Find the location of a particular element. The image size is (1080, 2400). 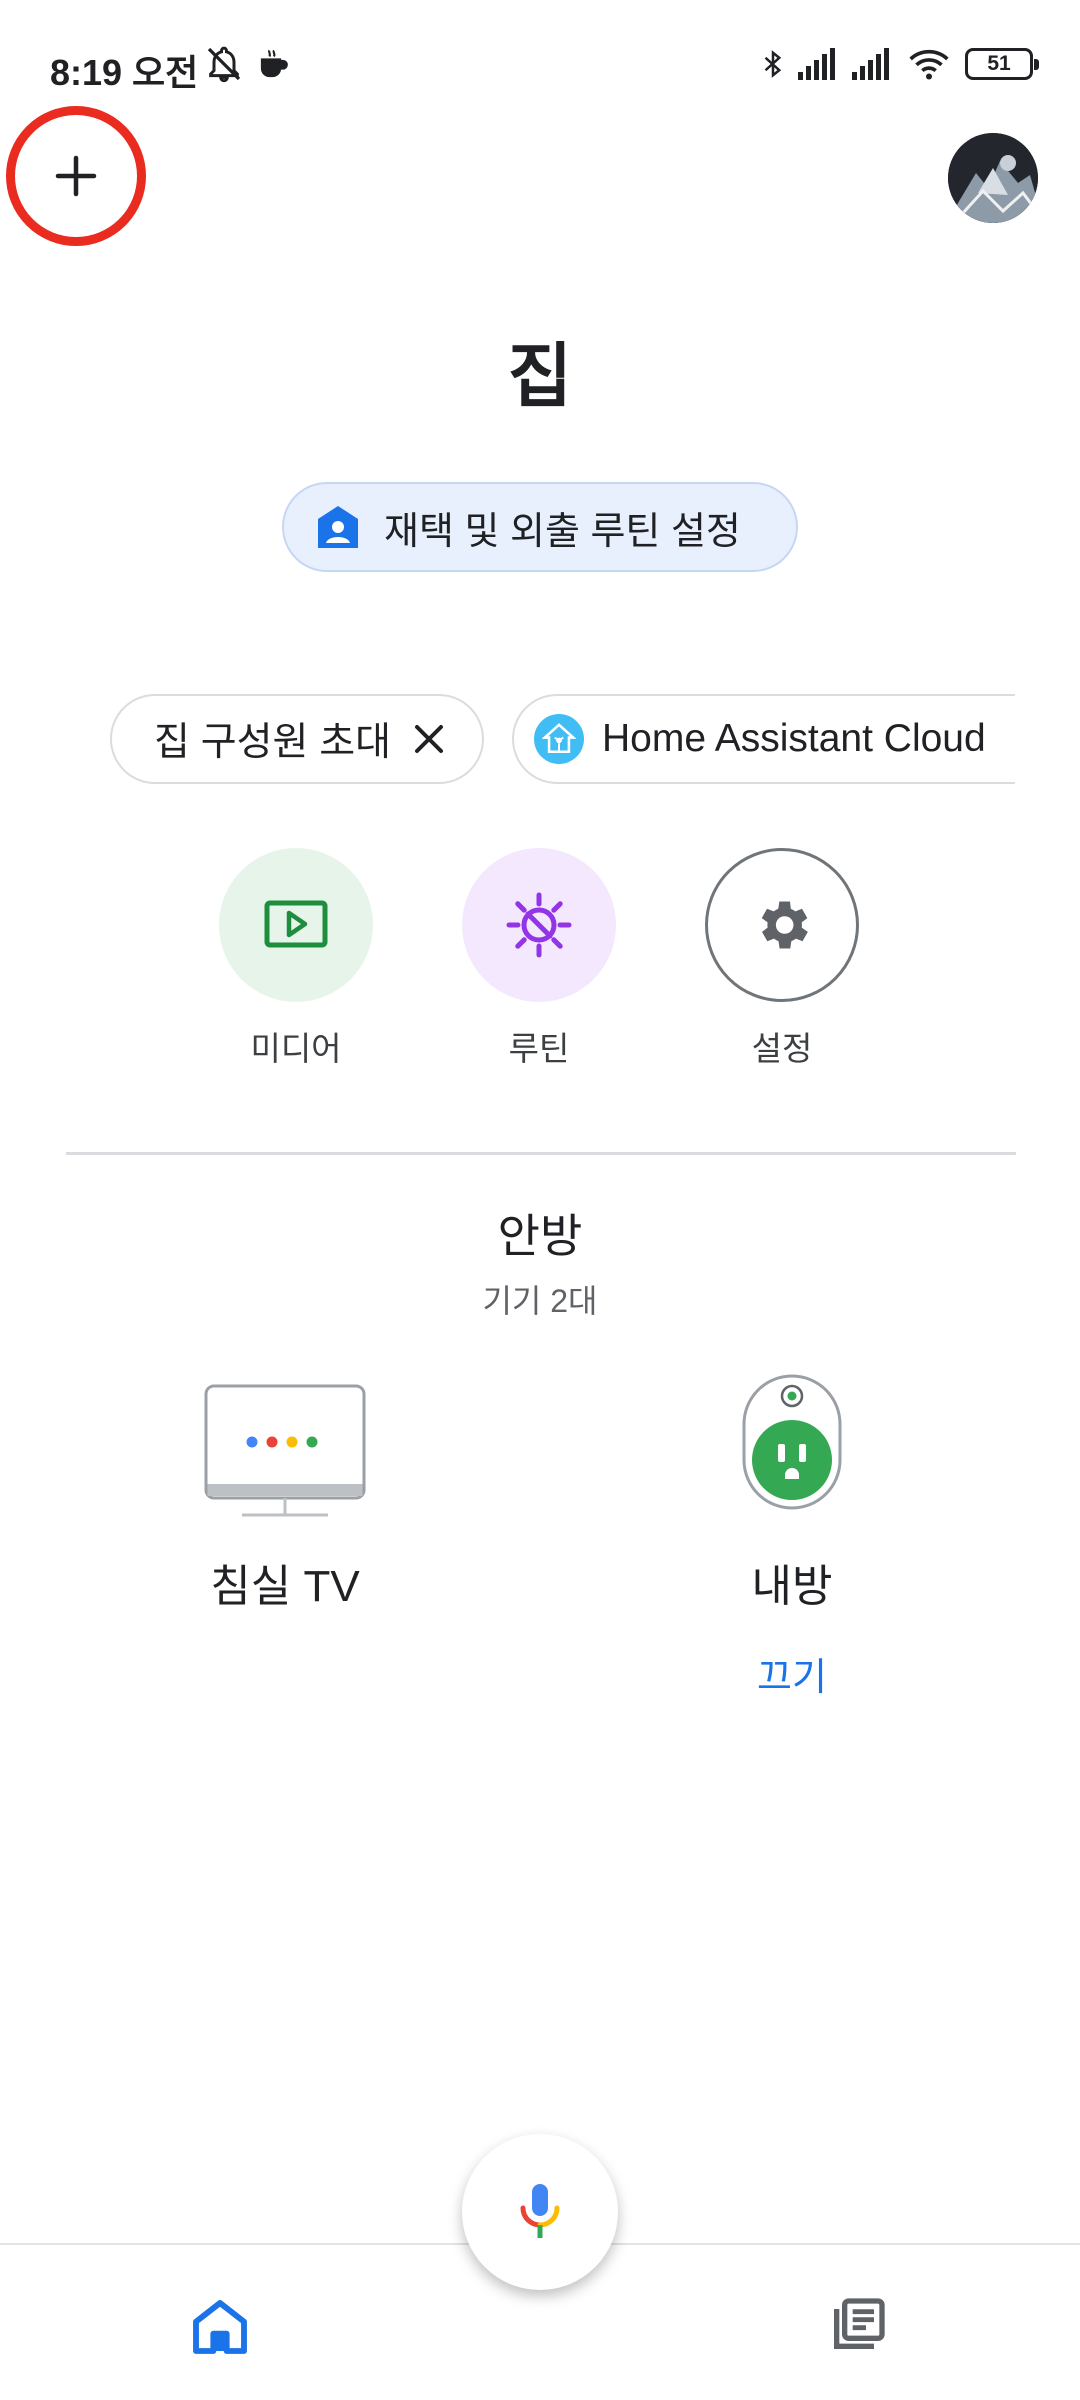

plus-icon is located at coordinates (76, 176).